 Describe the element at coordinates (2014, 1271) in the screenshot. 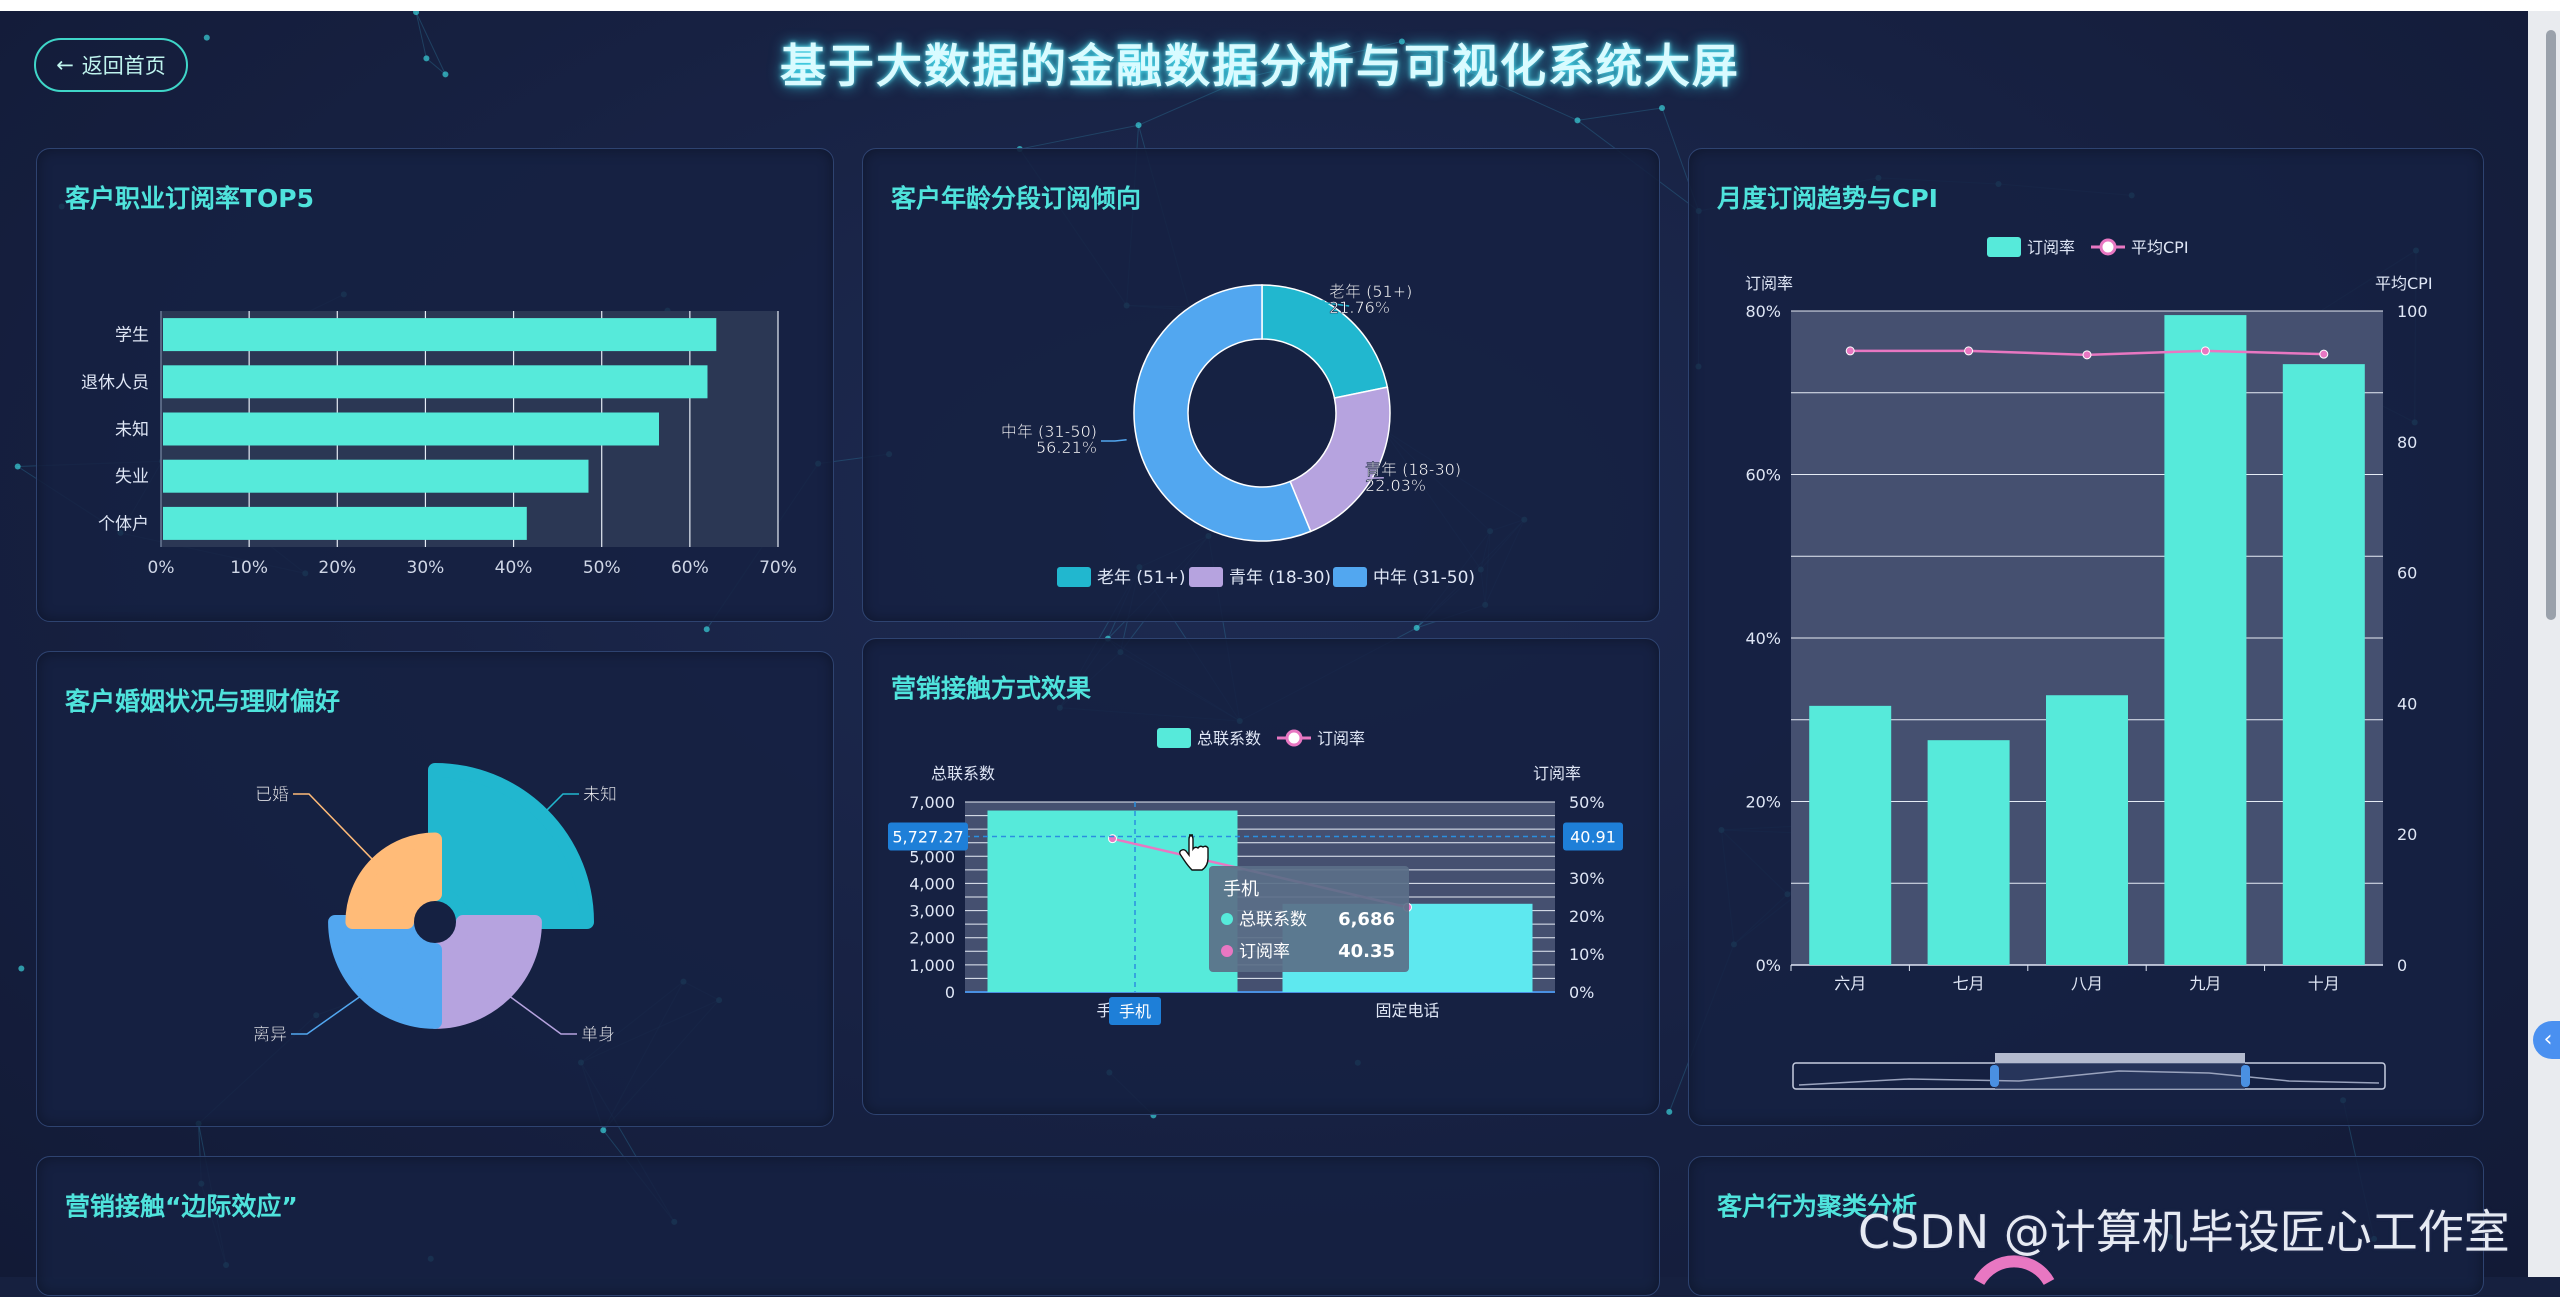

I see `cluster-arc` at that location.